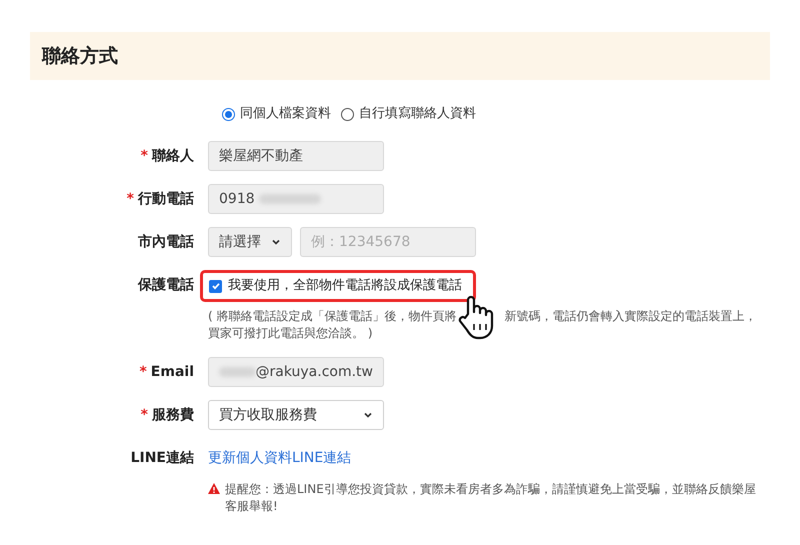 This screenshot has width=800, height=545. What do you see at coordinates (173, 415) in the screenshot?
I see `field-label: 服務費` at bounding box center [173, 415].